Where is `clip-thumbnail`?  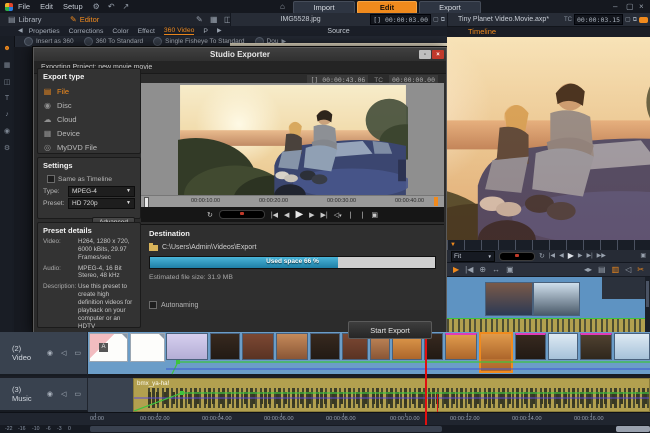
clip-thumbnail is located at coordinates (556, 299).